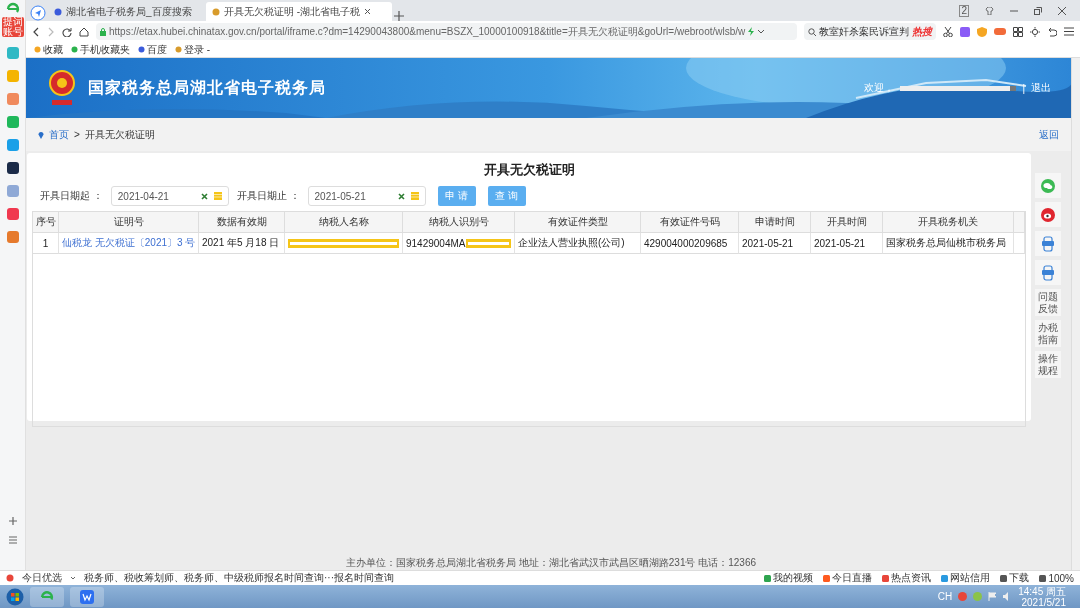 The image size is (1080, 608). What do you see at coordinates (239, 578) in the screenshot?
I see `news-ticker: 税务师、税收筹划师、税务师、中级税师报名时间查询···报名时间查询` at bounding box center [239, 578].